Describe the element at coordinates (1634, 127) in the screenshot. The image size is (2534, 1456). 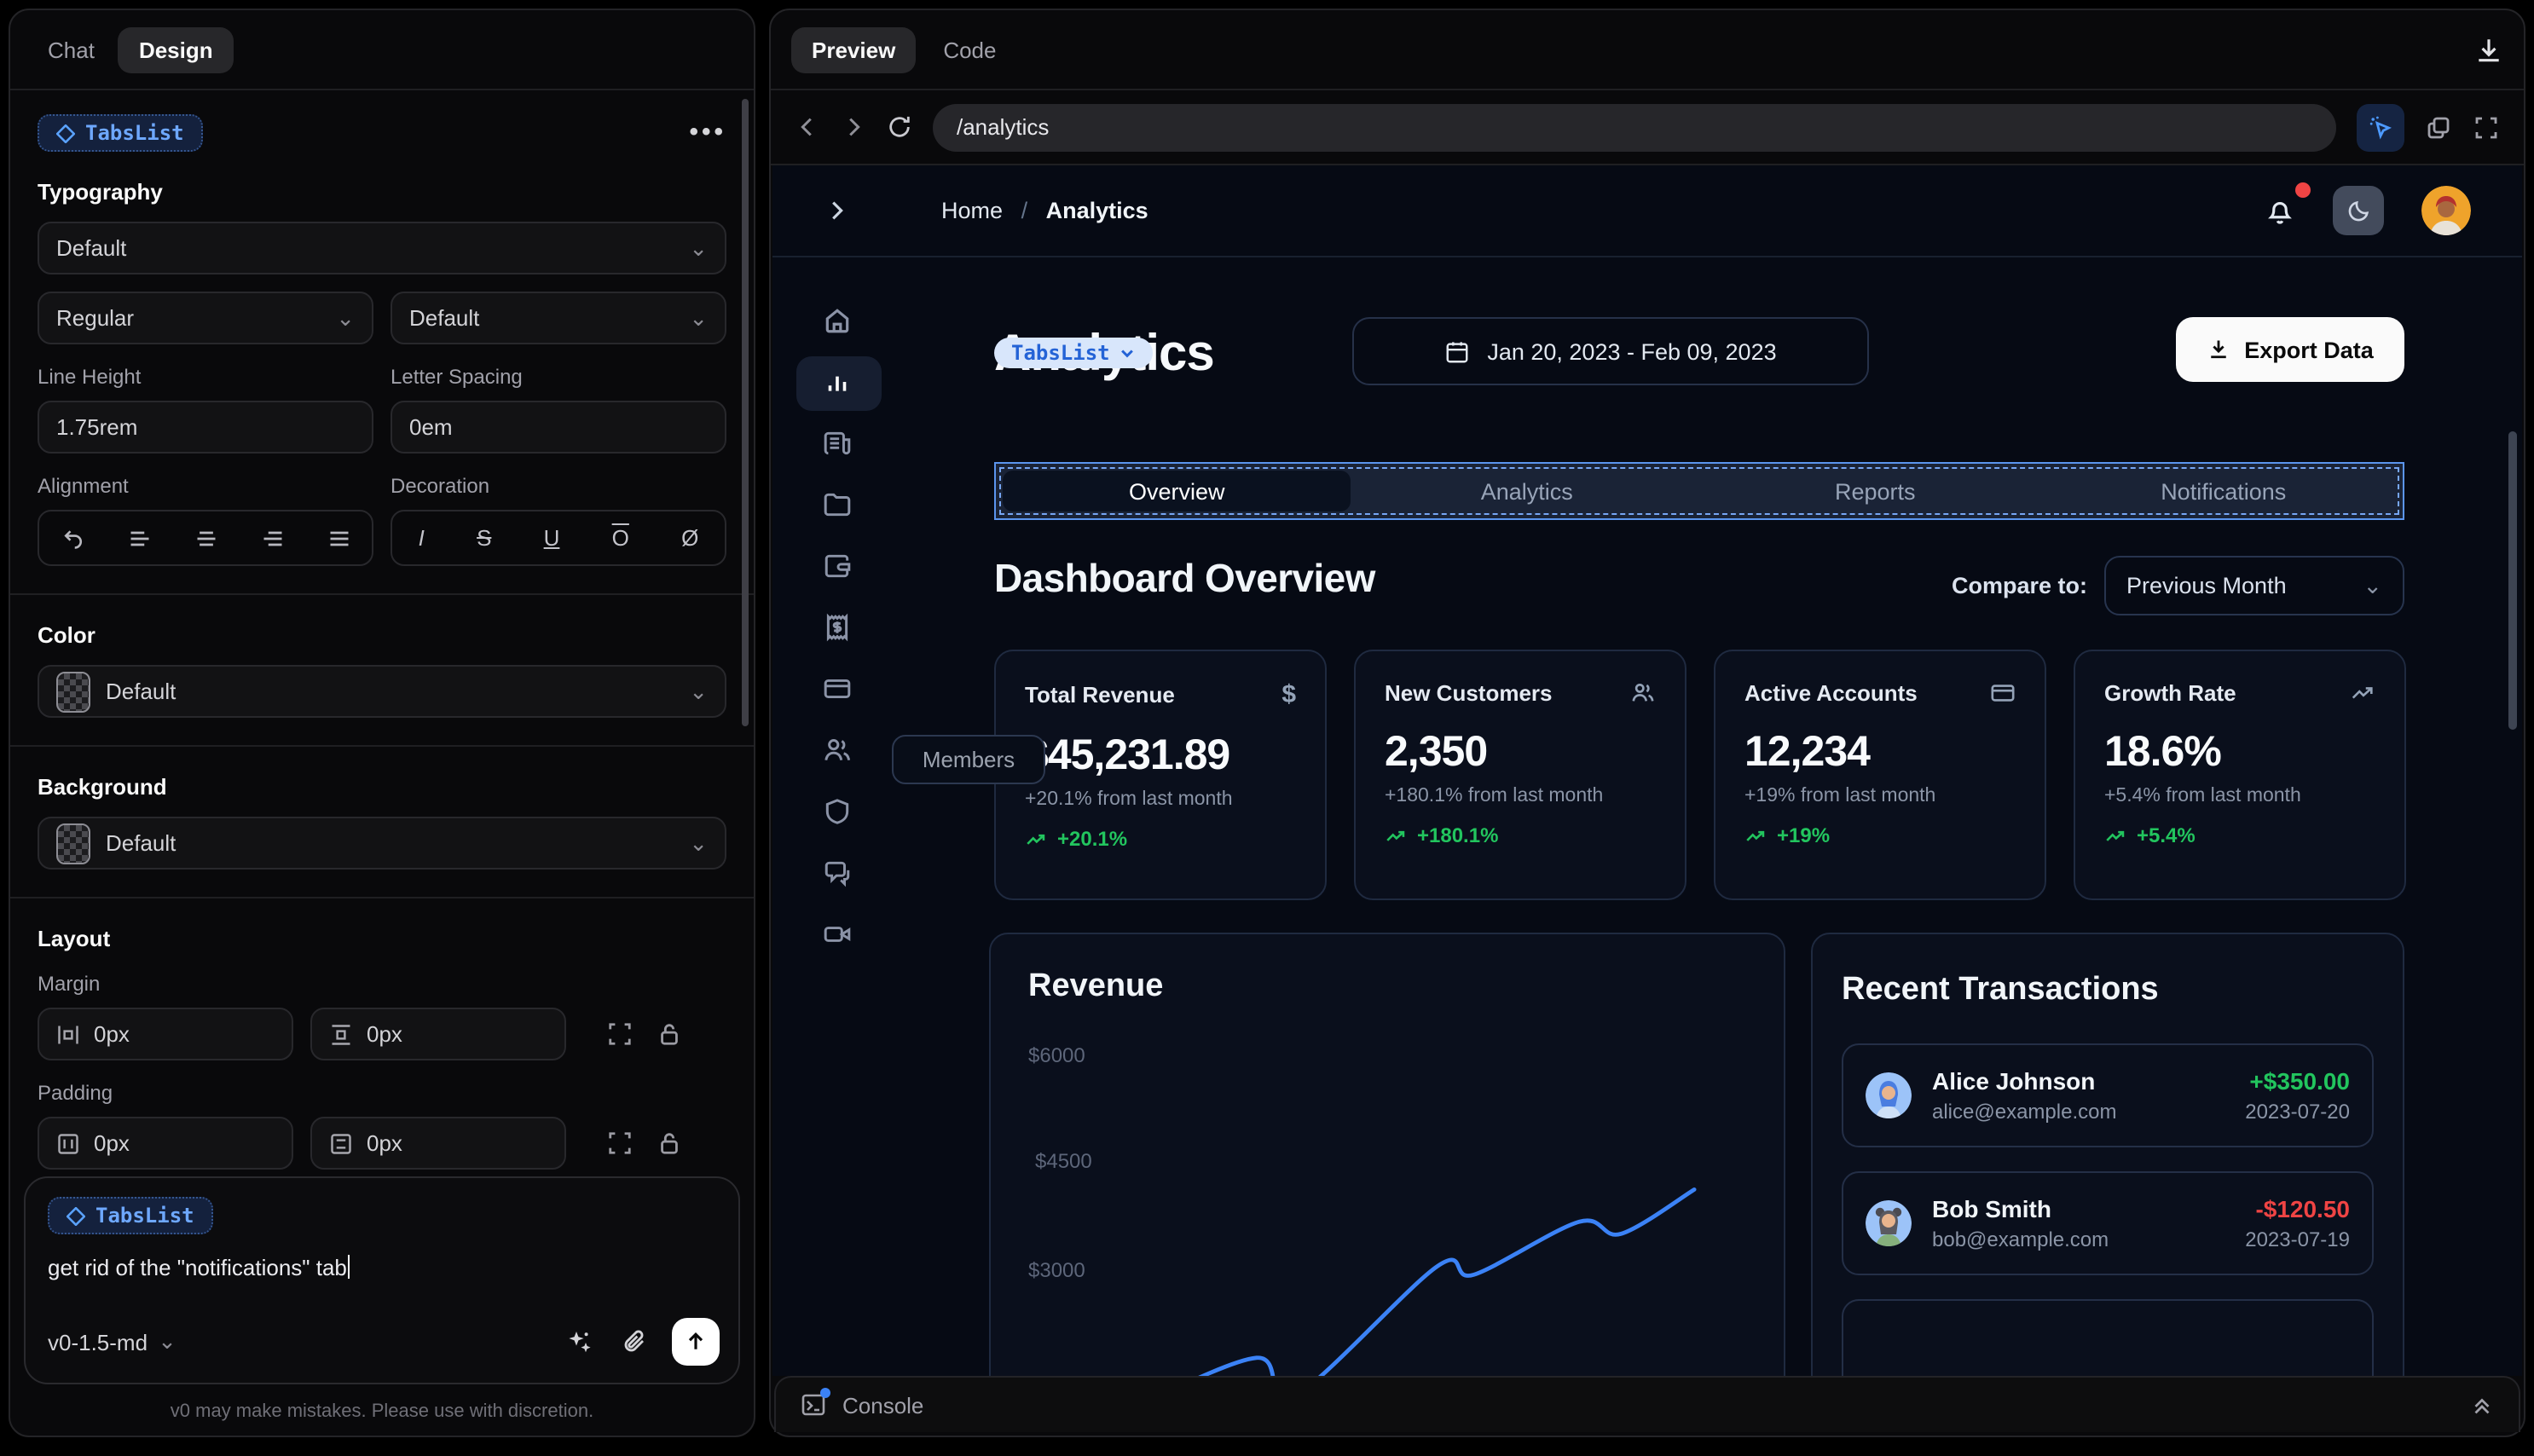
I see `url-input: /analytics` at that location.